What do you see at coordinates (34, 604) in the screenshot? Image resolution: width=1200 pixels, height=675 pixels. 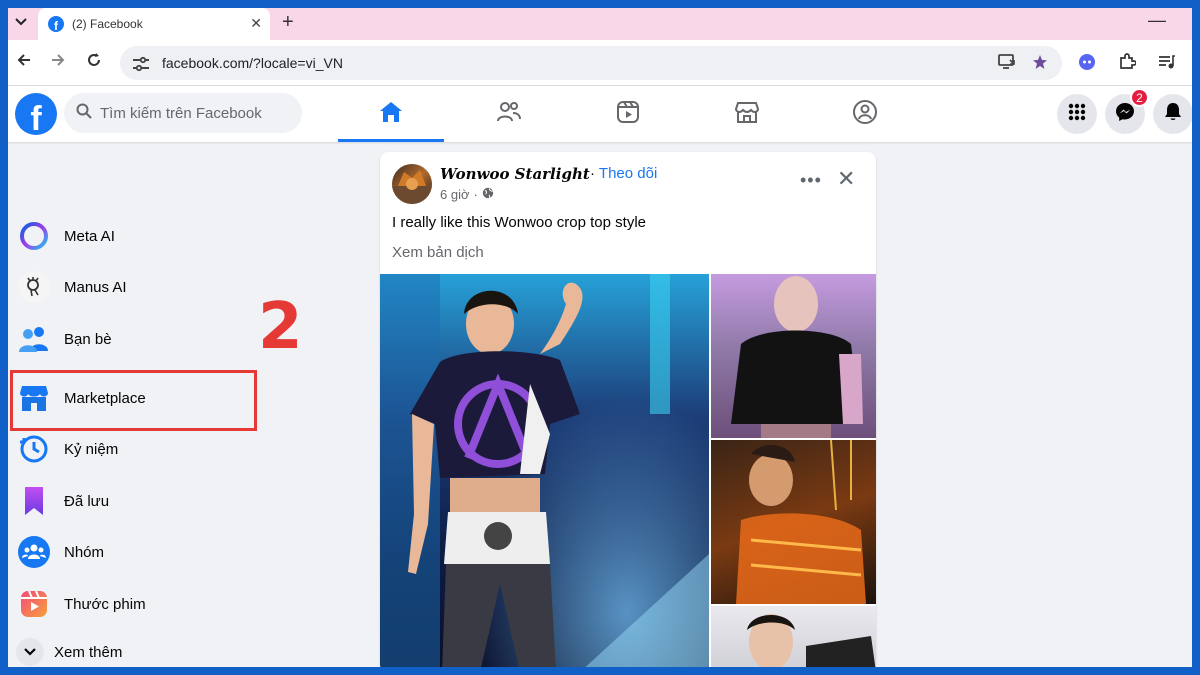 I see `reels-icon` at bounding box center [34, 604].